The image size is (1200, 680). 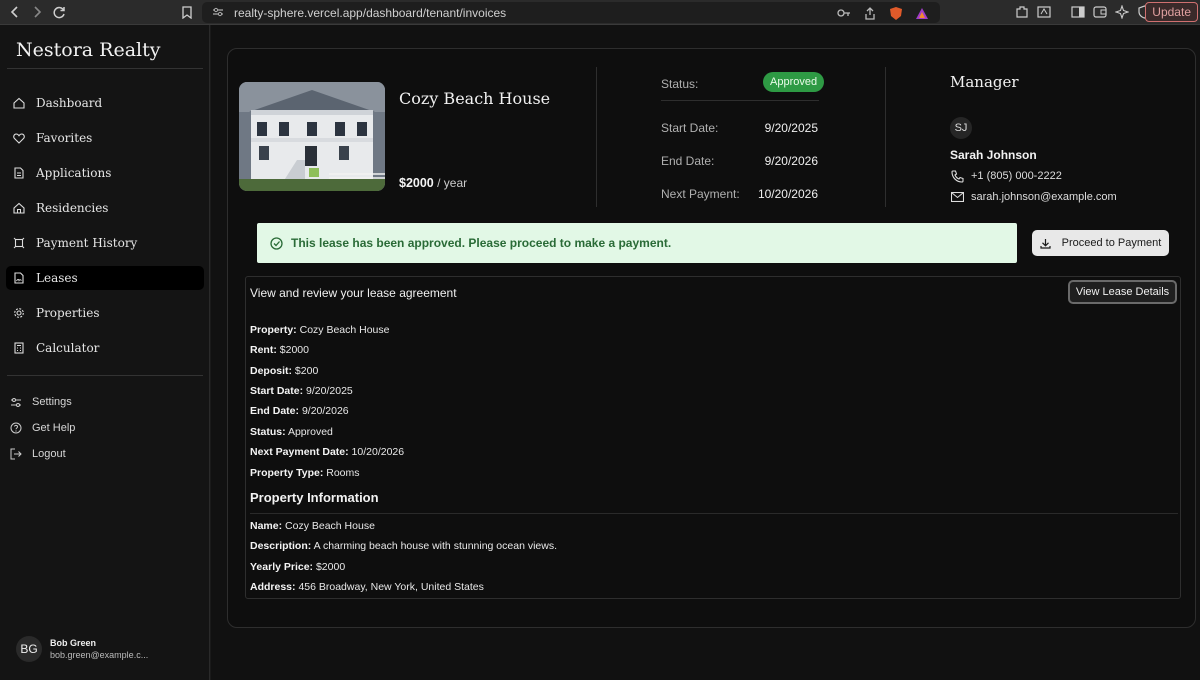 I want to click on settings-link: Settings, so click(x=41, y=402).